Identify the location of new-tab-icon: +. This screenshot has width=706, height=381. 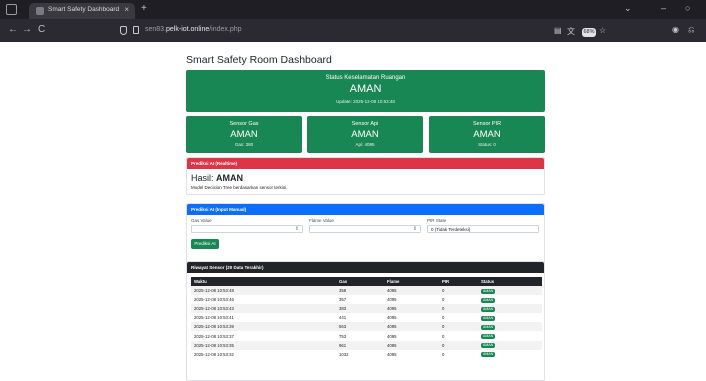
(144, 8).